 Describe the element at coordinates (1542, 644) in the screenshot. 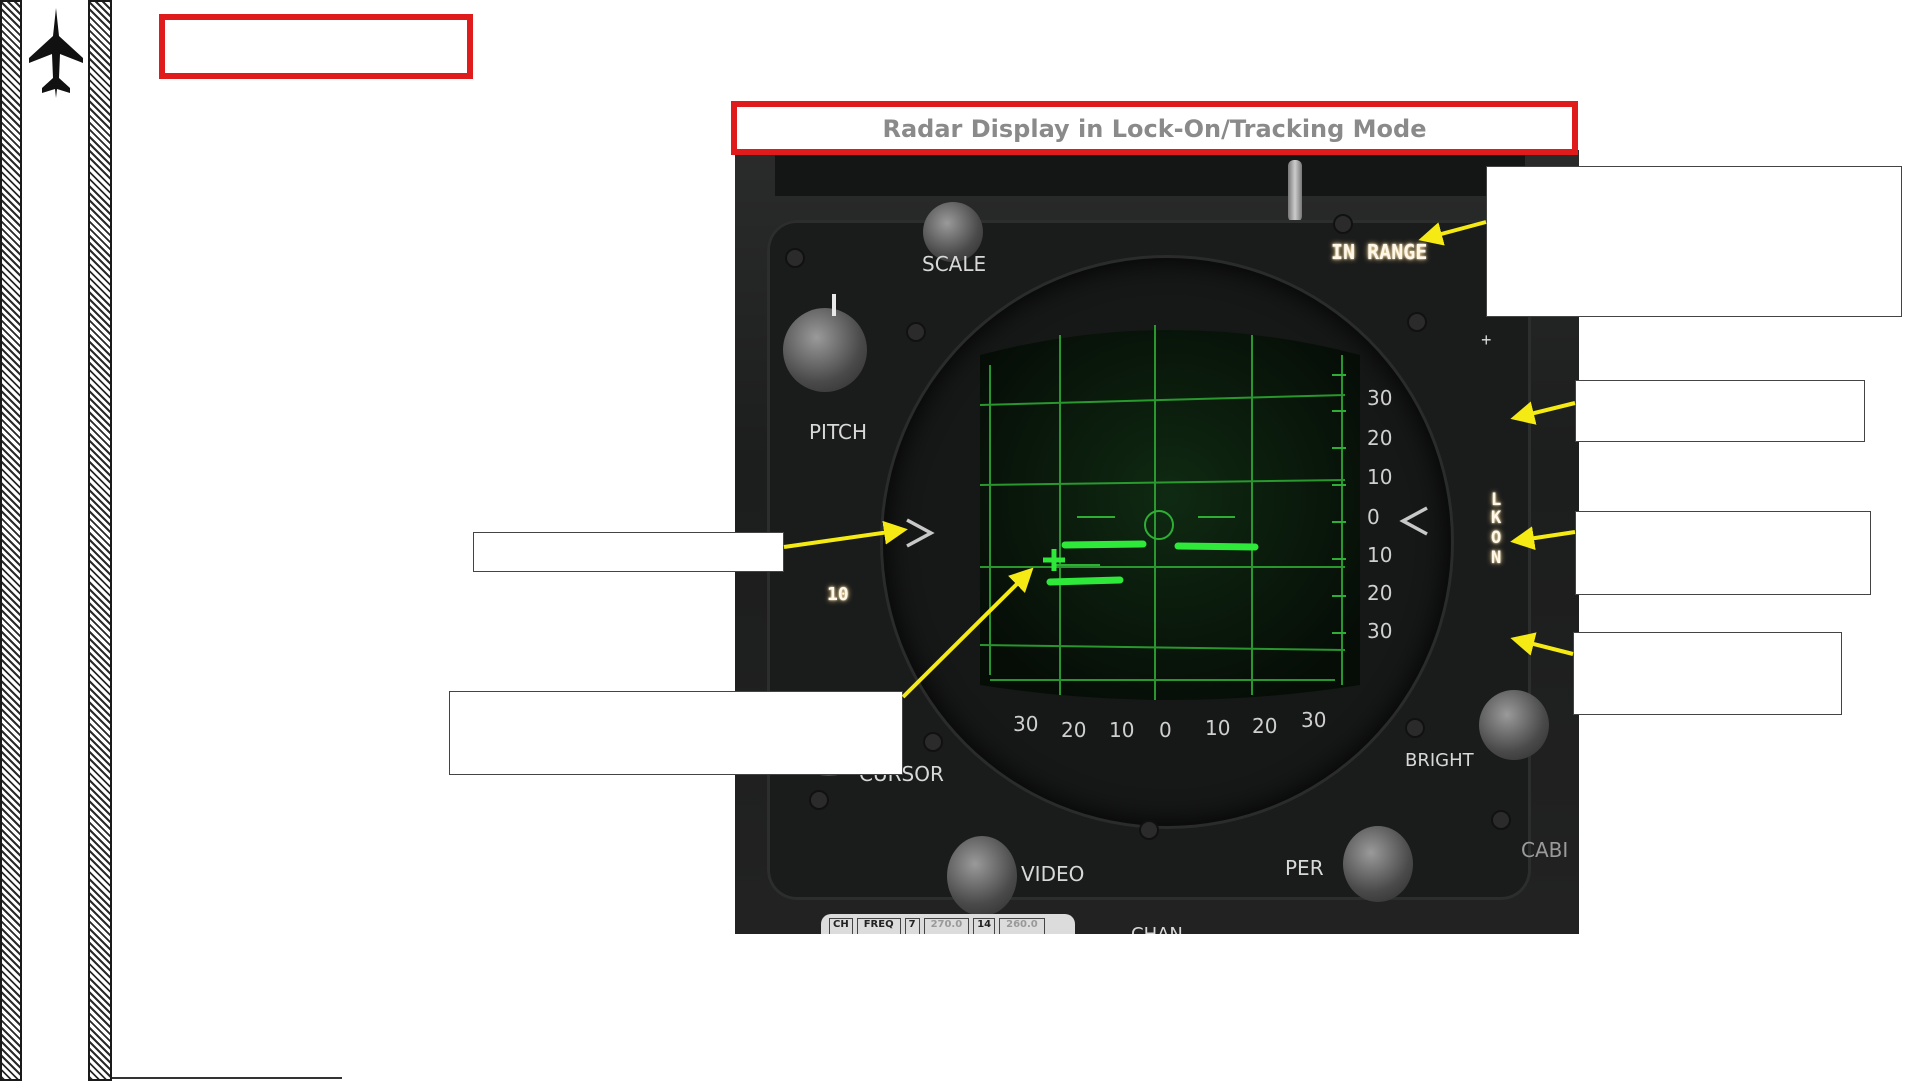

I see `arrow-lower-right` at that location.